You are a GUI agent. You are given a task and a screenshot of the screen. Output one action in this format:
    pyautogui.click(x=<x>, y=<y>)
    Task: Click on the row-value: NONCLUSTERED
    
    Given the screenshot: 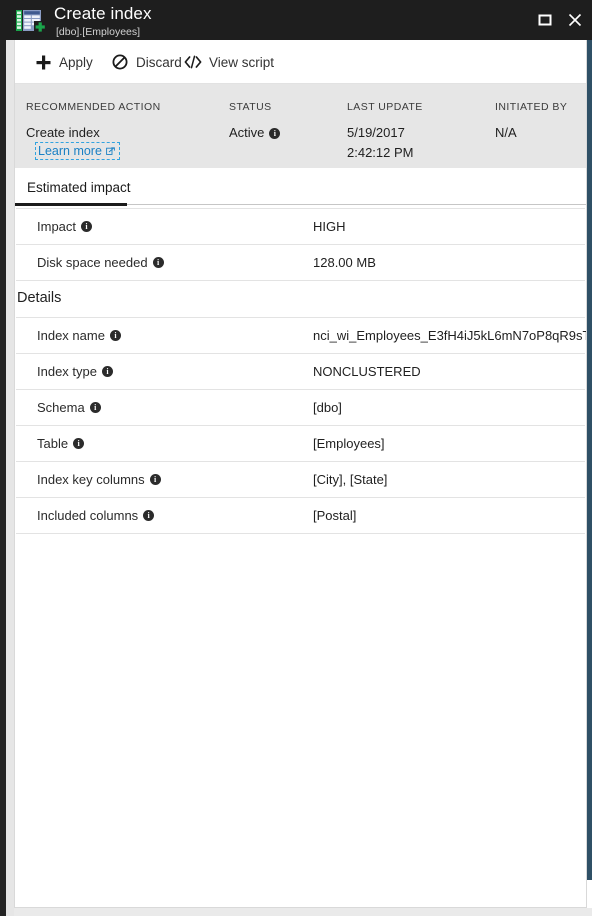 What is the action you would take?
    pyautogui.click(x=367, y=371)
    